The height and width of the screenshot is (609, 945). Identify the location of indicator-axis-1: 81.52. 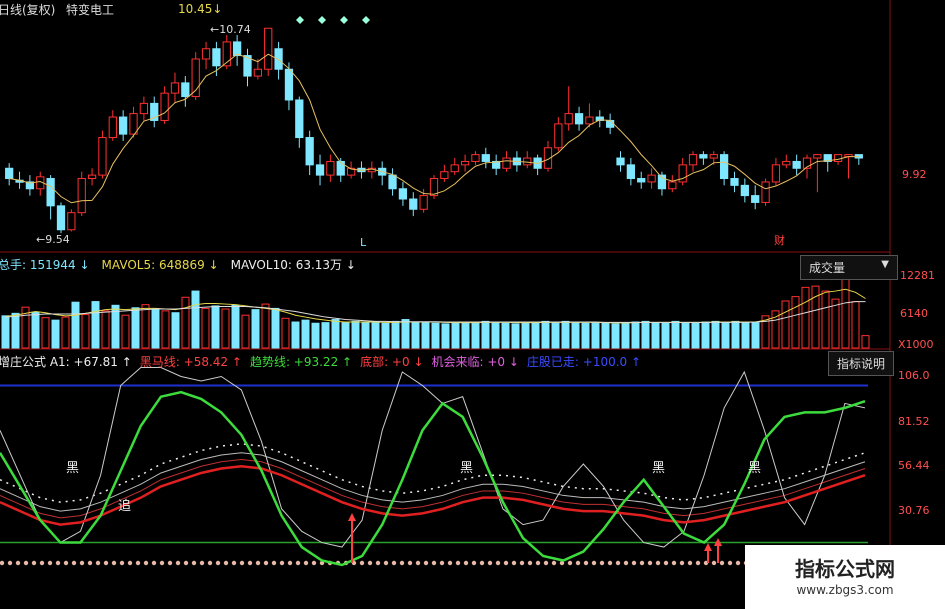
(914, 421).